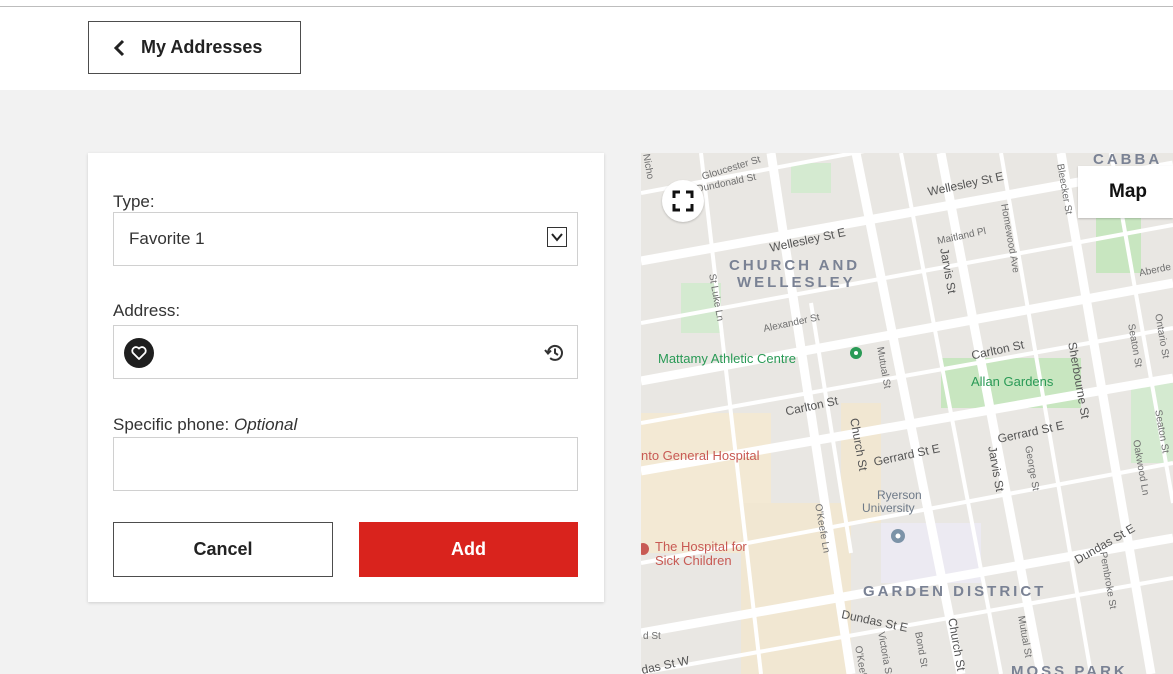  I want to click on type-label: Type:, so click(134, 201).